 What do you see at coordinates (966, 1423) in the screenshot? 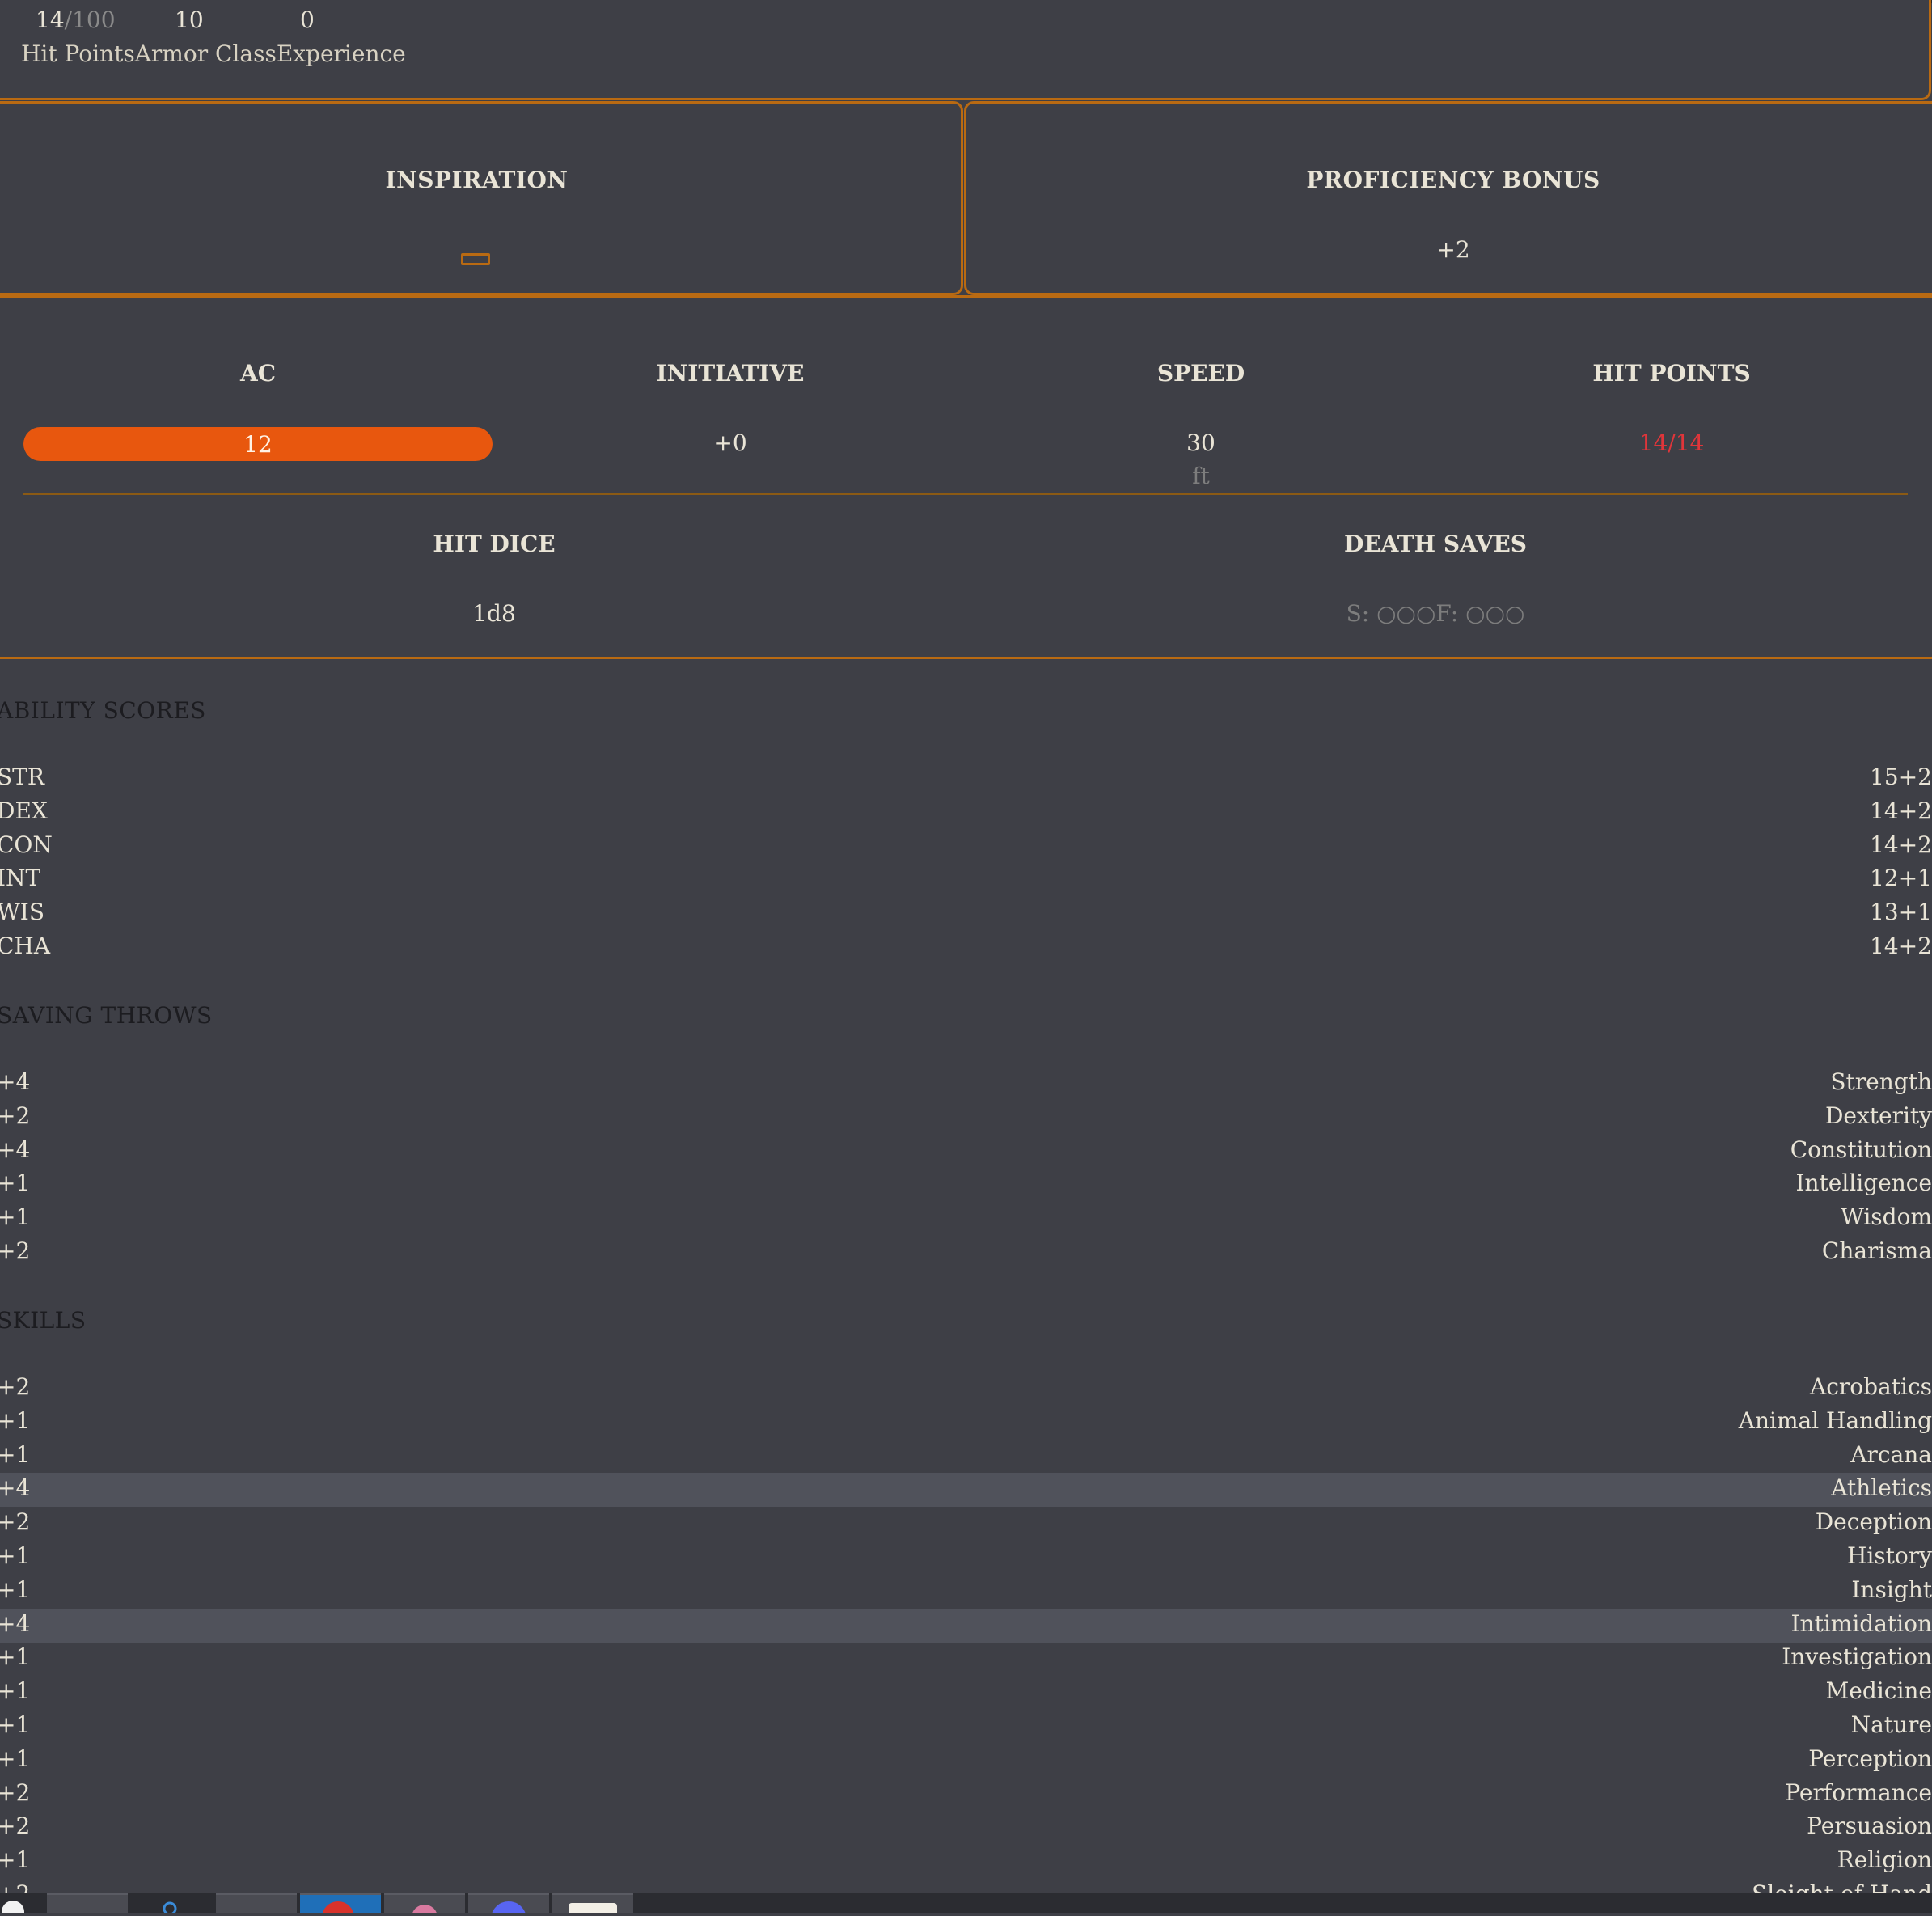
I see `skill-row: +1 Animal Handling` at bounding box center [966, 1423].